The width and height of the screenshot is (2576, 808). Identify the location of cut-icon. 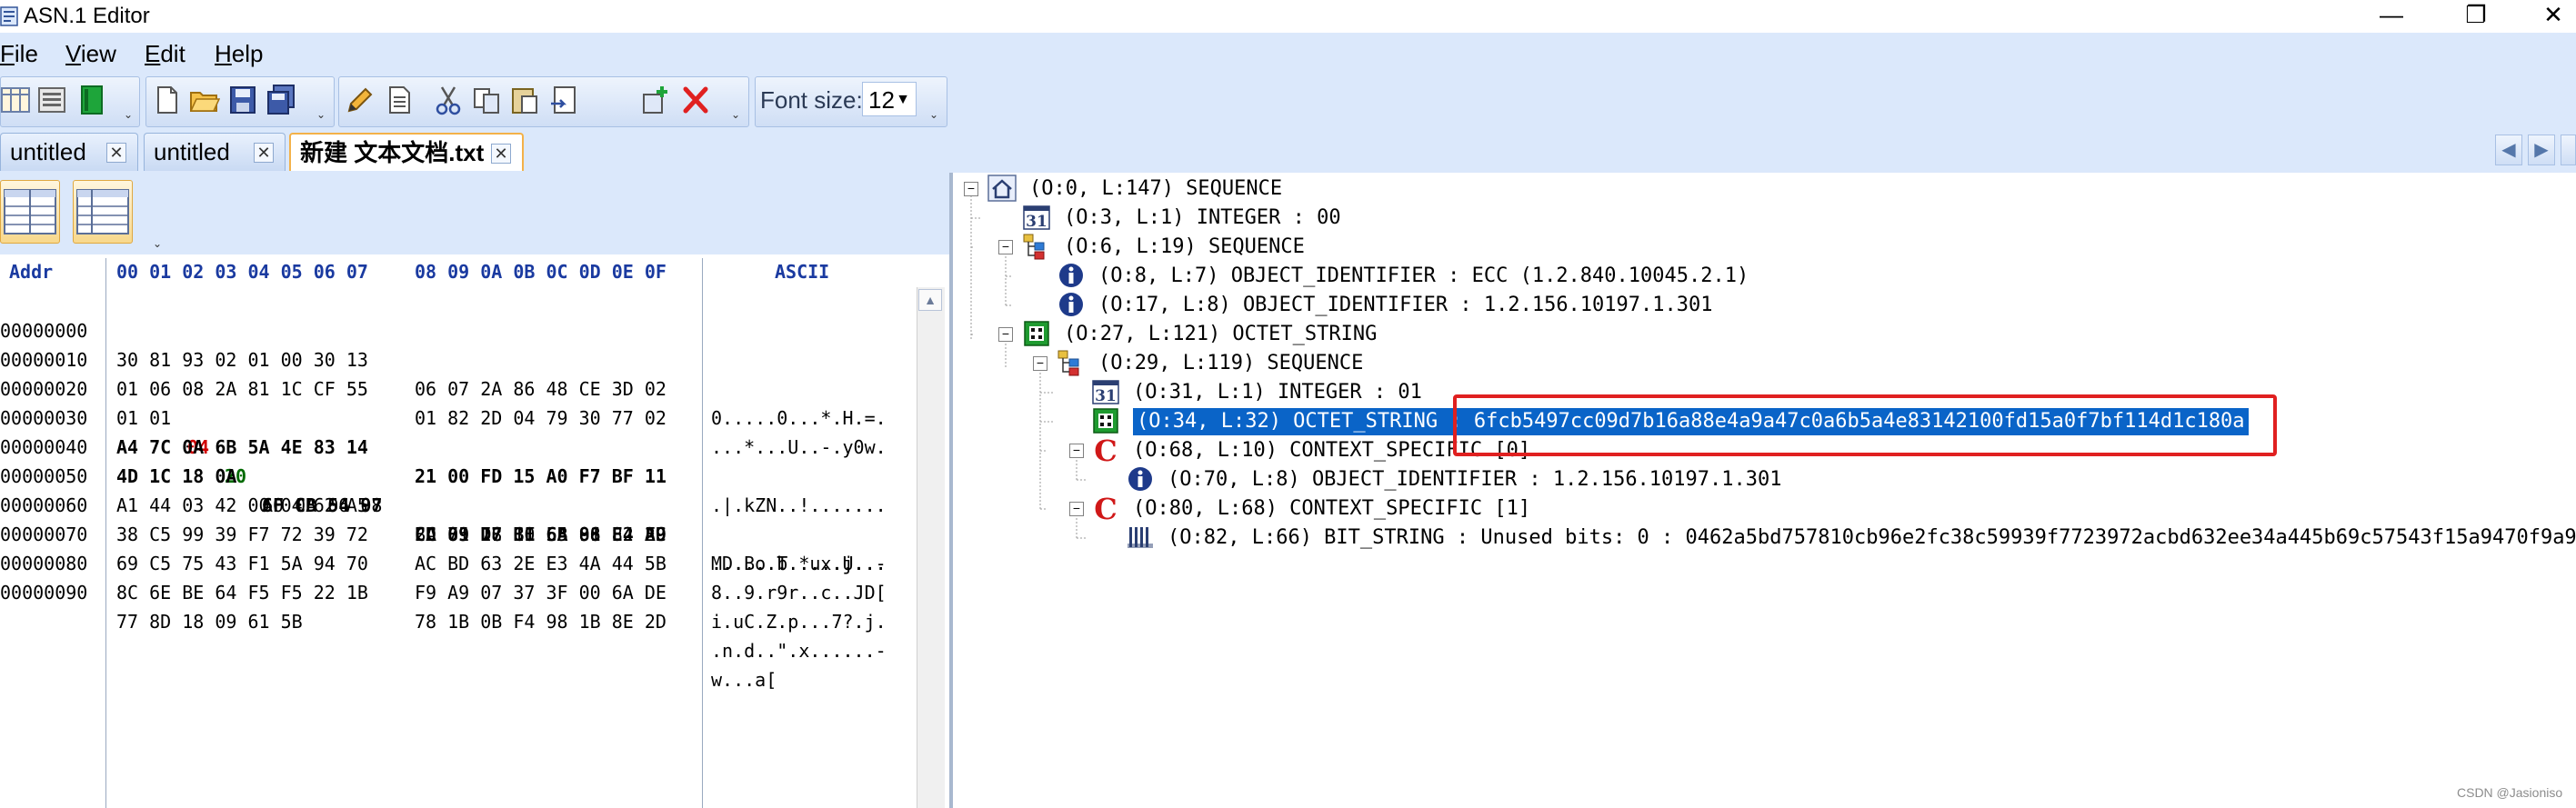
(448, 100).